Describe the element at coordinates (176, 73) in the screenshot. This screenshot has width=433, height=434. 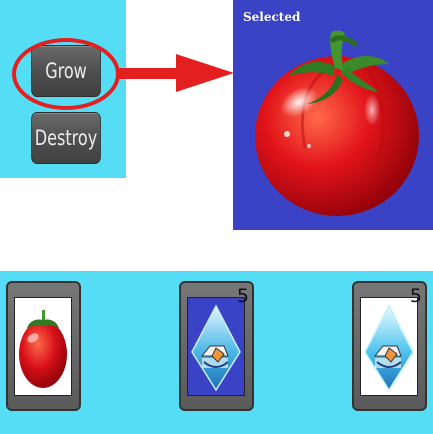
I see `pointer-arrow-icon` at that location.